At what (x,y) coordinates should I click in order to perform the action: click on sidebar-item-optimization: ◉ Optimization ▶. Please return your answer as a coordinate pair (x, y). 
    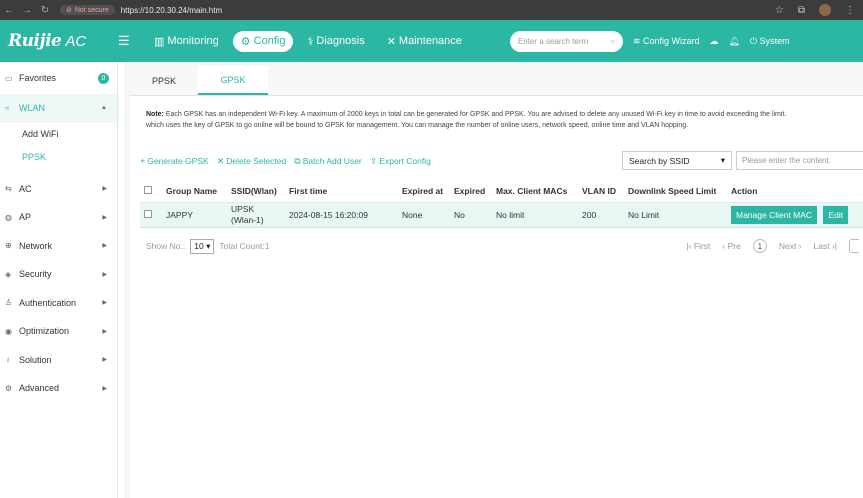
    Looking at the image, I should click on (58, 331).